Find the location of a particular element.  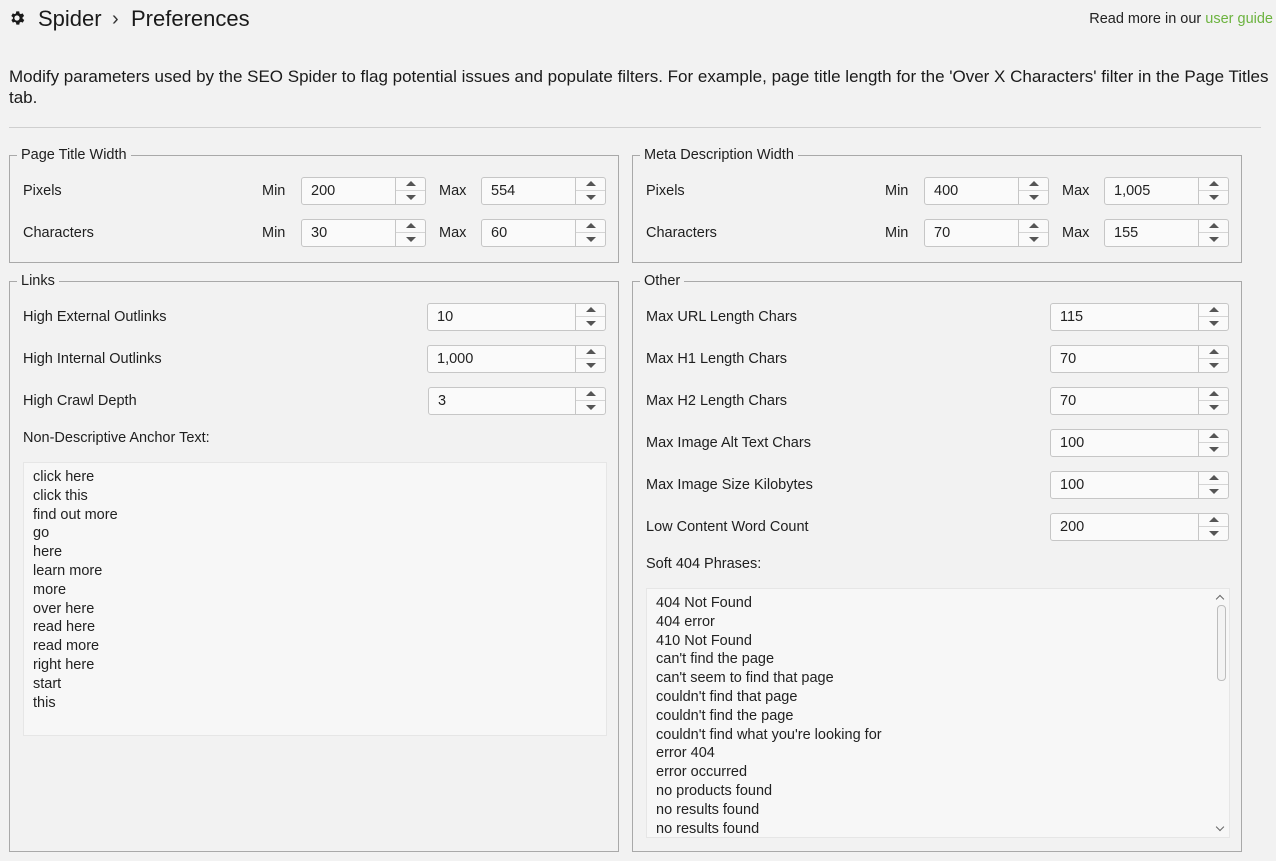

page-title: Preferences is located at coordinates (190, 18).